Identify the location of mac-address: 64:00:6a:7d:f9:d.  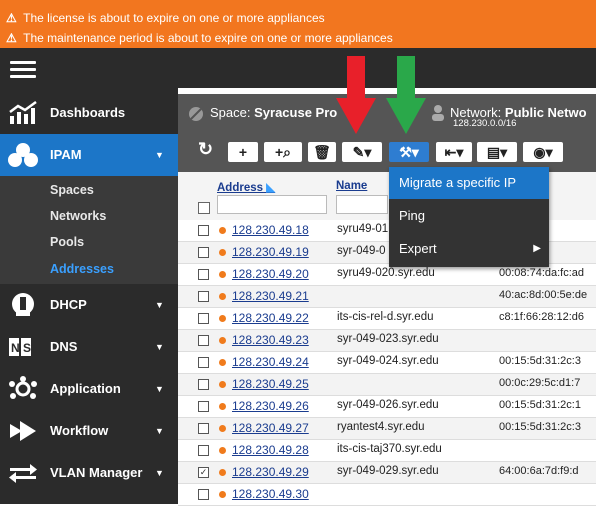
(539, 471).